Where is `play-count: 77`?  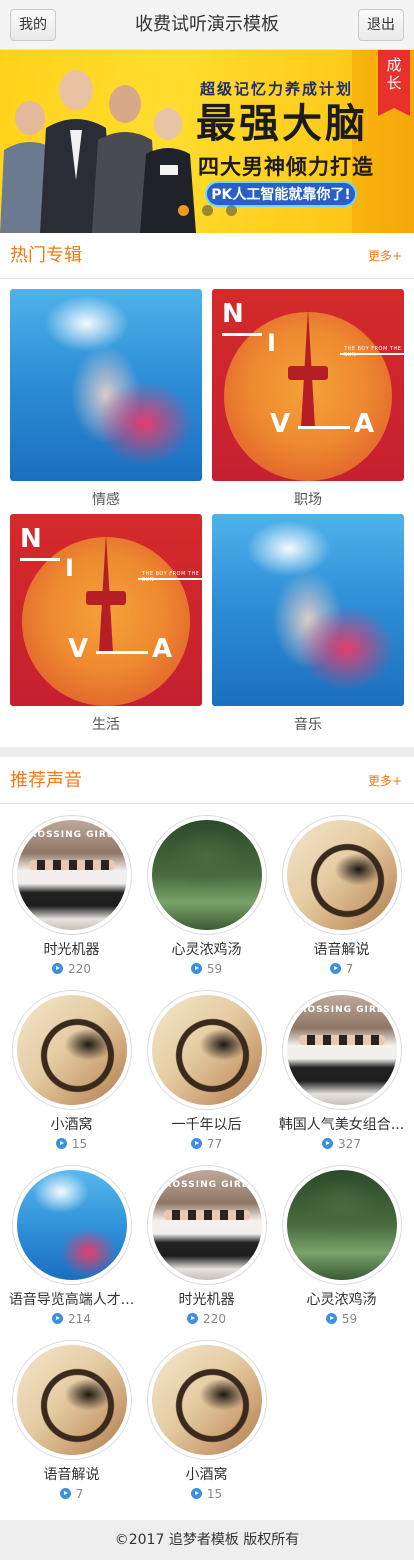
play-count: 77 is located at coordinates (206, 1144).